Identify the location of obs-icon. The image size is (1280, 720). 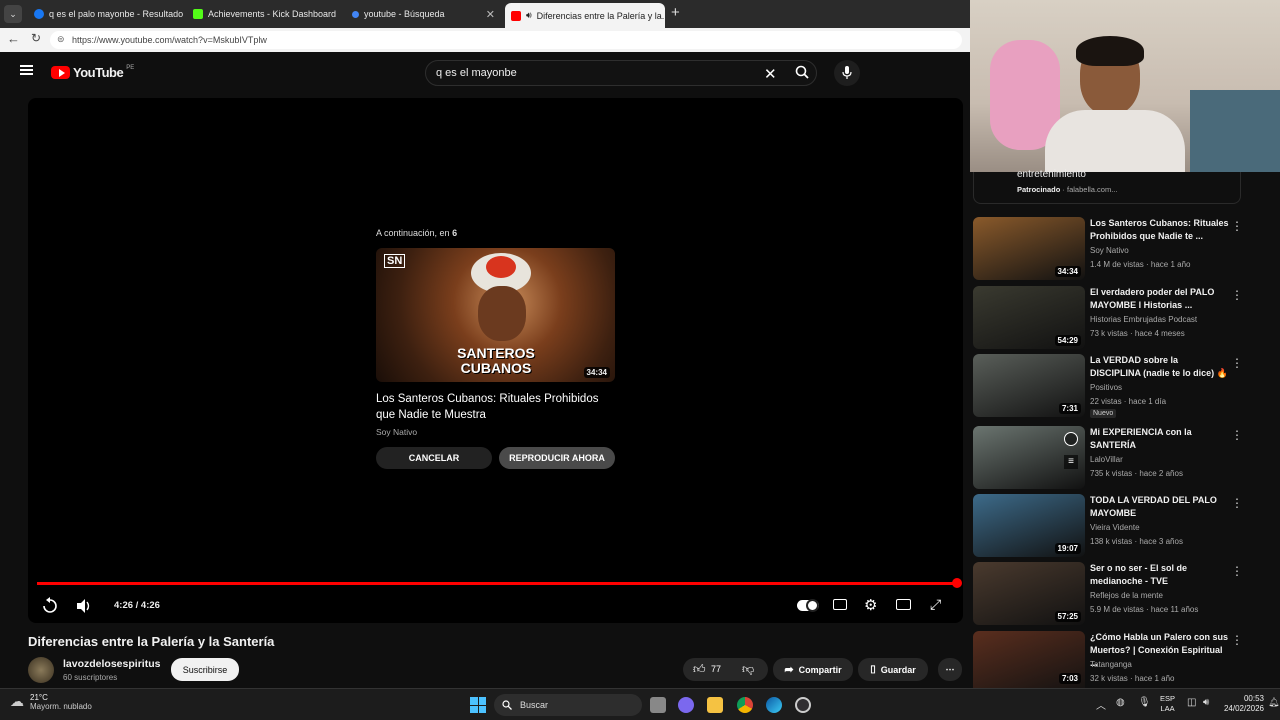
(803, 705).